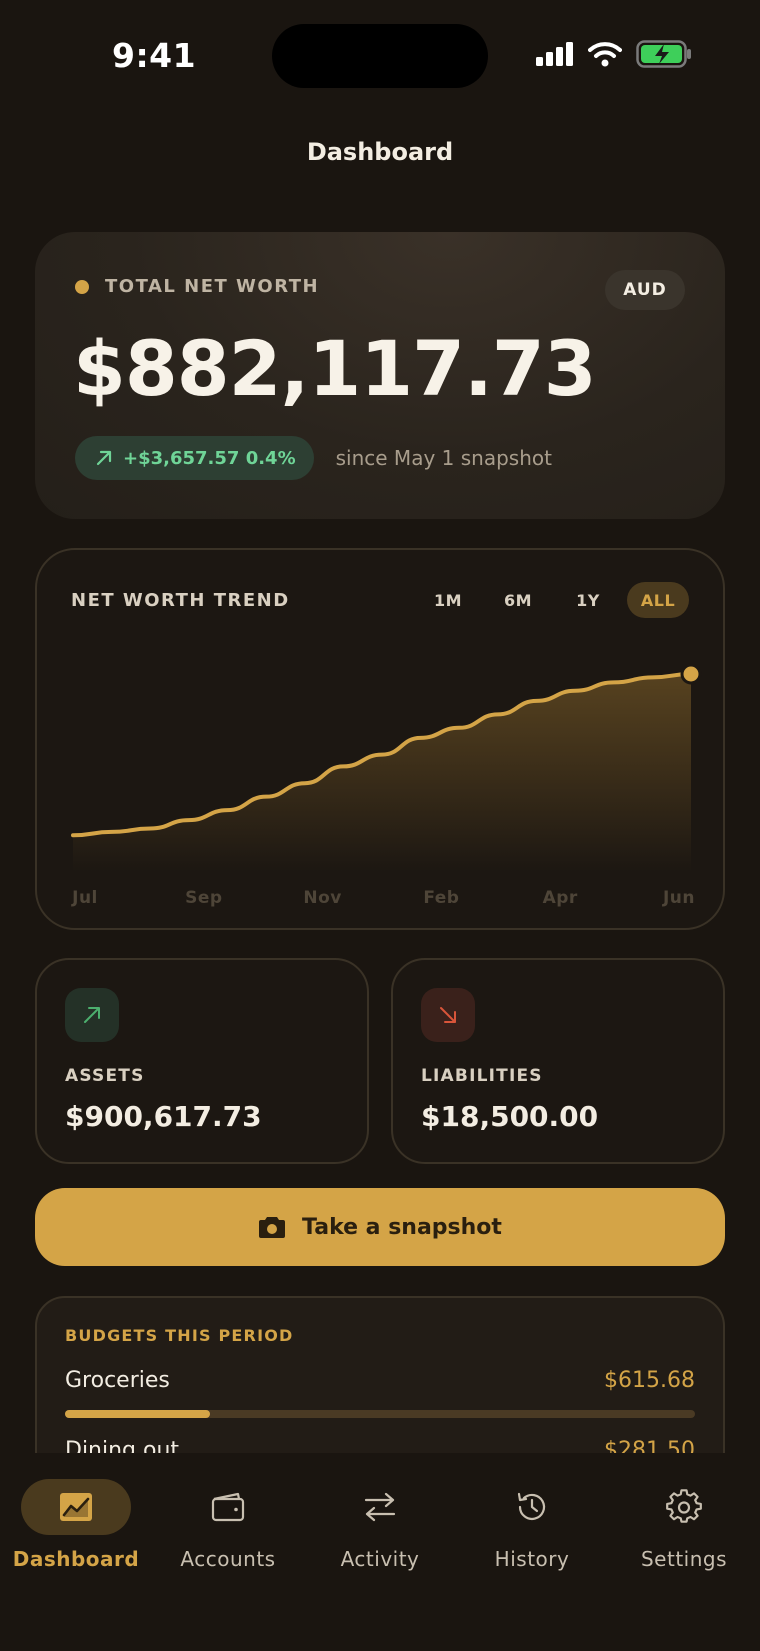  What do you see at coordinates (380, 152) in the screenshot?
I see `page-title: Dashboard` at bounding box center [380, 152].